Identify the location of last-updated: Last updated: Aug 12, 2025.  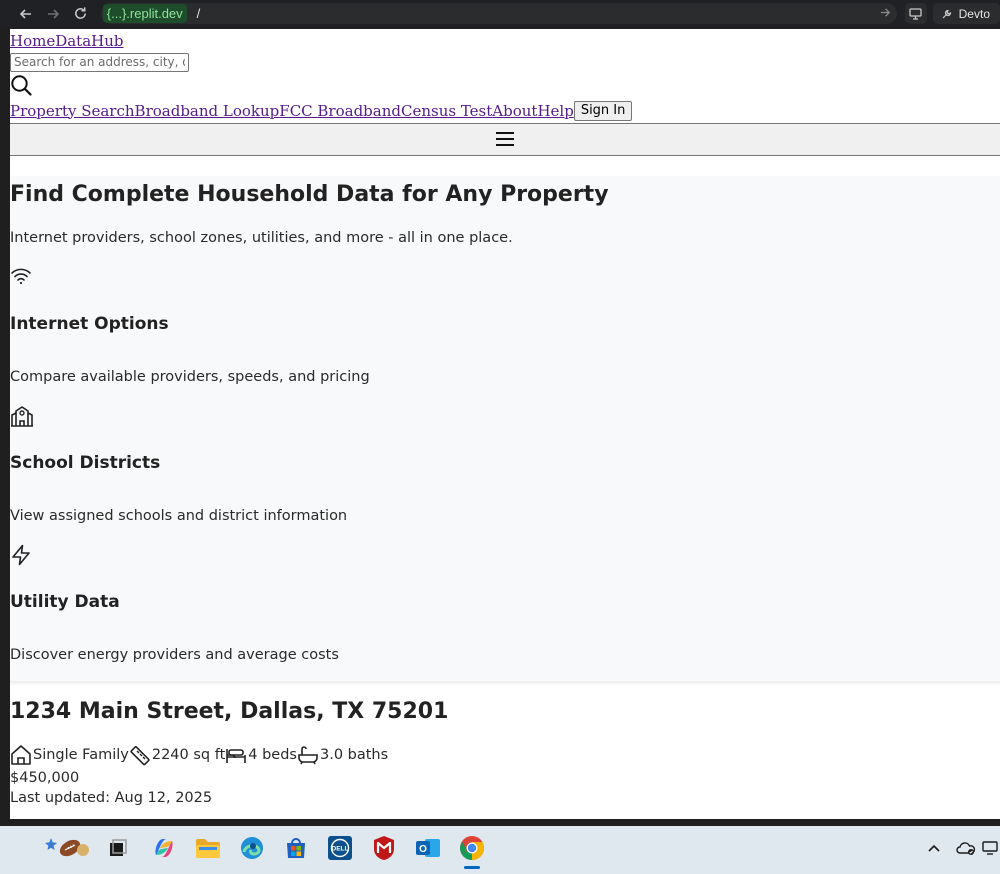
(111, 797).